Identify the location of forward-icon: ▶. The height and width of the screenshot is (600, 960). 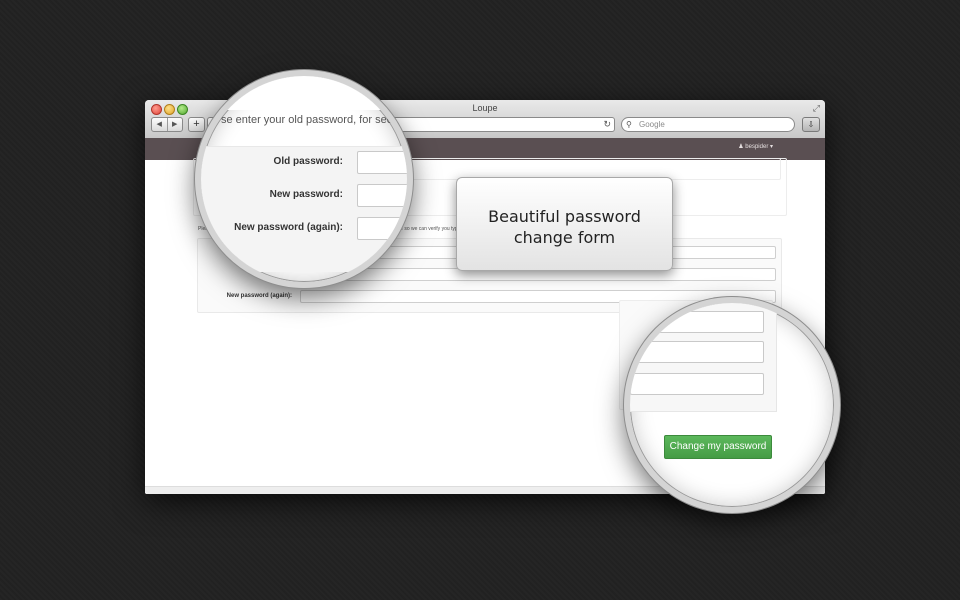
(174, 124).